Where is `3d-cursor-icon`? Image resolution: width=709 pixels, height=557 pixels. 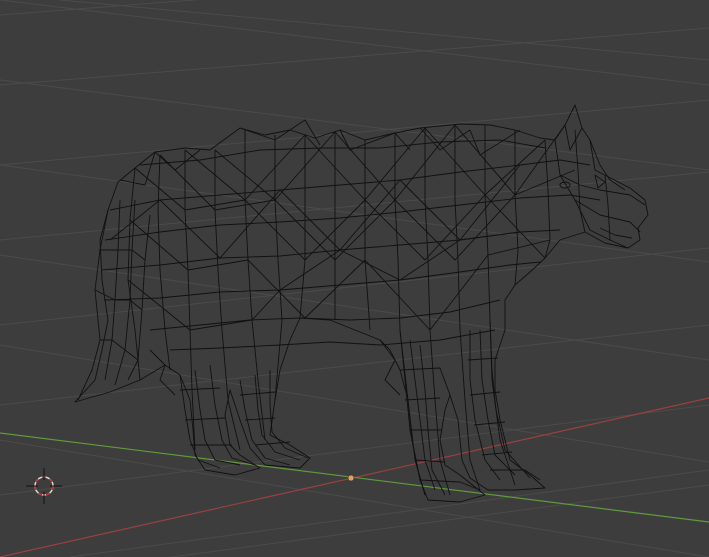
3d-cursor-icon is located at coordinates (44, 486).